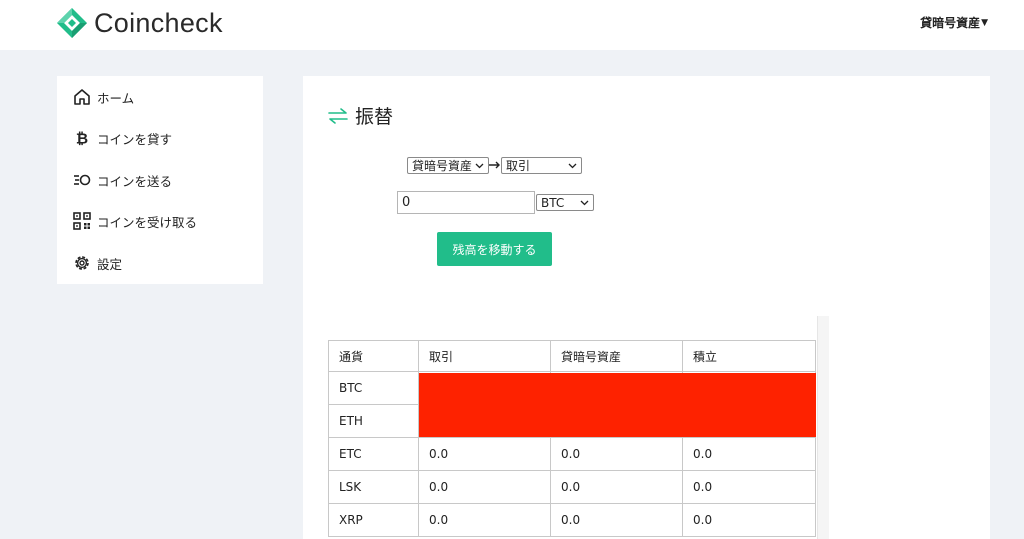 This screenshot has width=1024, height=539. I want to click on page-title: 振替, so click(374, 117).